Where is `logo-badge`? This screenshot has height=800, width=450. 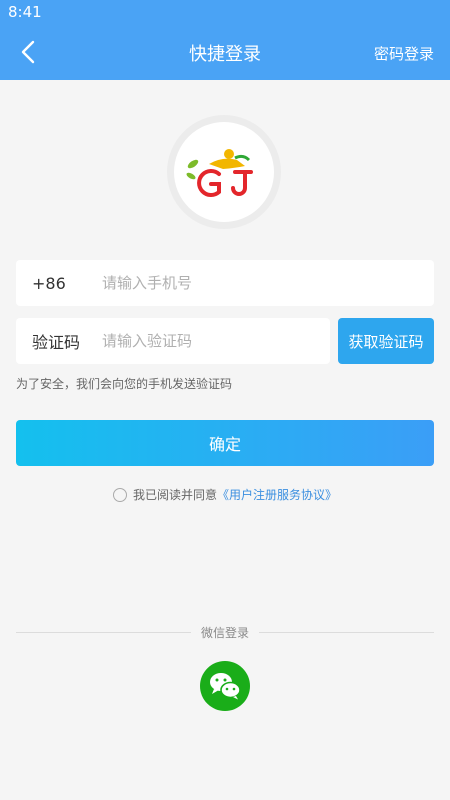 logo-badge is located at coordinates (224, 172).